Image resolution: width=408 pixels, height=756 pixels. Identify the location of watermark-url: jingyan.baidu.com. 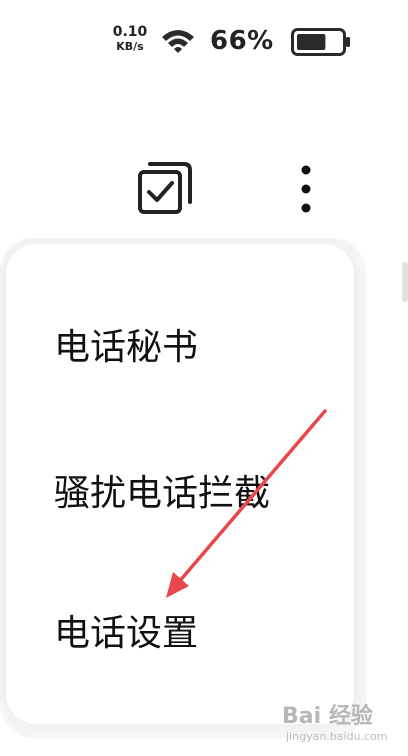
(337, 736).